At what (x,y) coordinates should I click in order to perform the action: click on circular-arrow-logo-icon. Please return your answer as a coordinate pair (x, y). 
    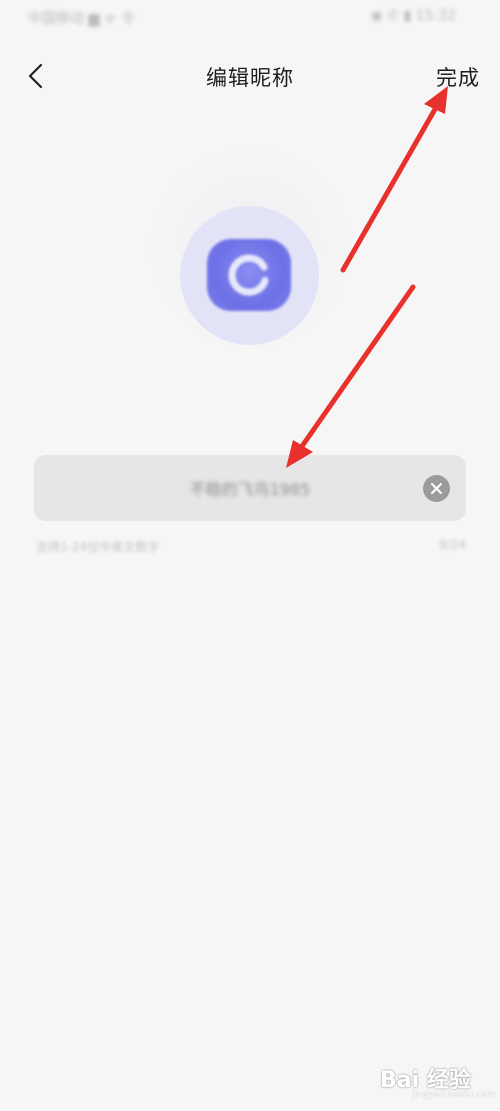
    Looking at the image, I should click on (249, 275).